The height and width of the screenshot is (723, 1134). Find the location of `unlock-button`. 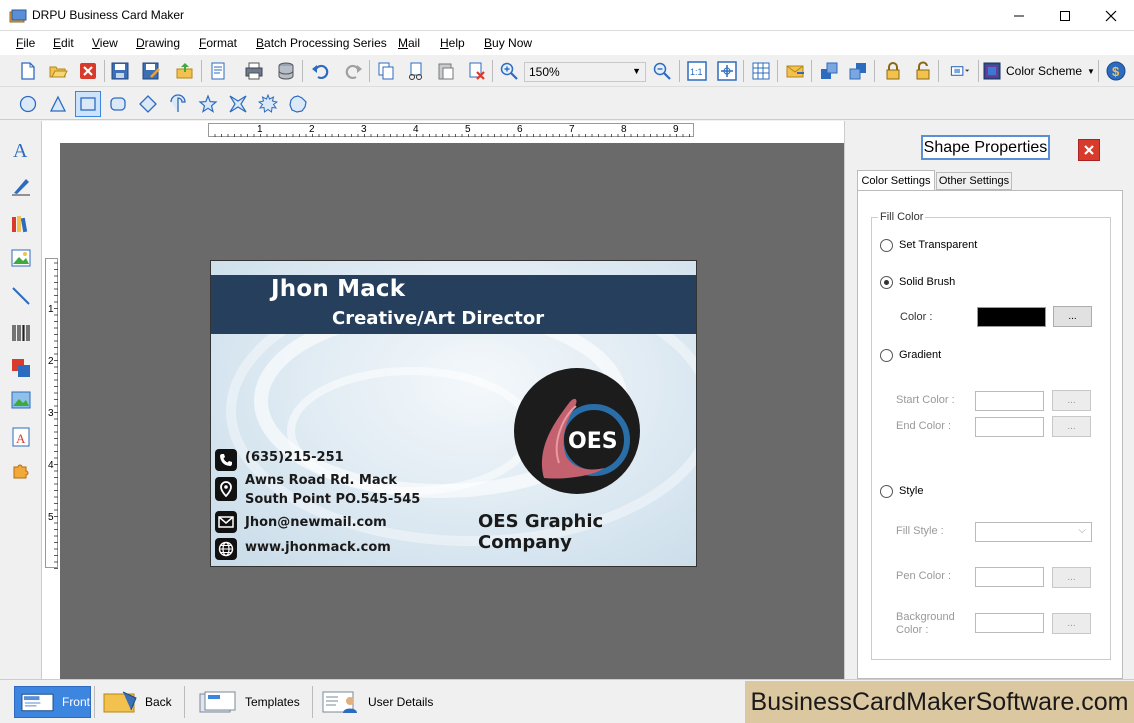

unlock-button is located at coordinates (923, 71).